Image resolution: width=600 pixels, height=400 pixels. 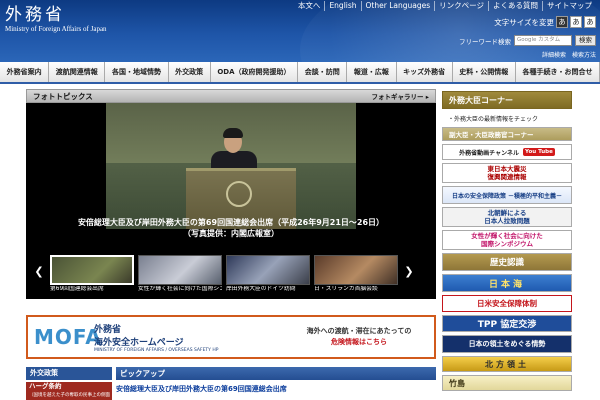 What do you see at coordinates (507, 169) in the screenshot?
I see `earthquake-line-1: 東日本大震災` at bounding box center [507, 169].